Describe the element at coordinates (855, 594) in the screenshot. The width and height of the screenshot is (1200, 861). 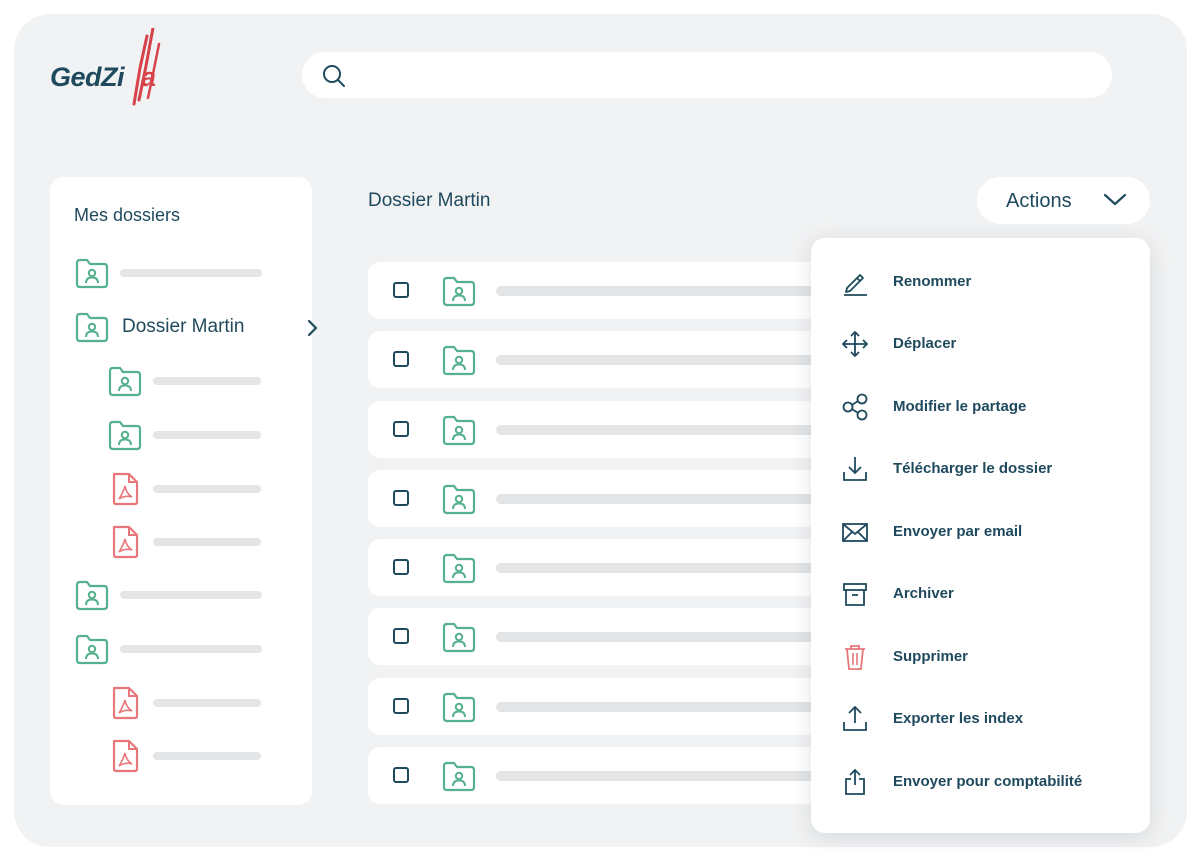
I see `archive-icon` at that location.